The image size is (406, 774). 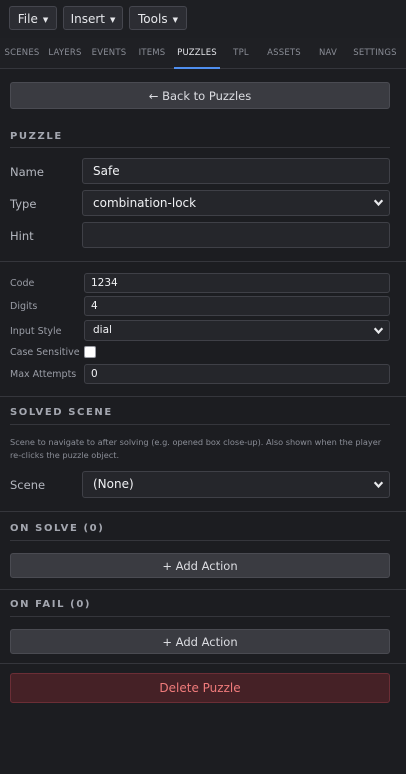 What do you see at coordinates (197, 53) in the screenshot?
I see `tab-puzzles: PUZZLES` at bounding box center [197, 53].